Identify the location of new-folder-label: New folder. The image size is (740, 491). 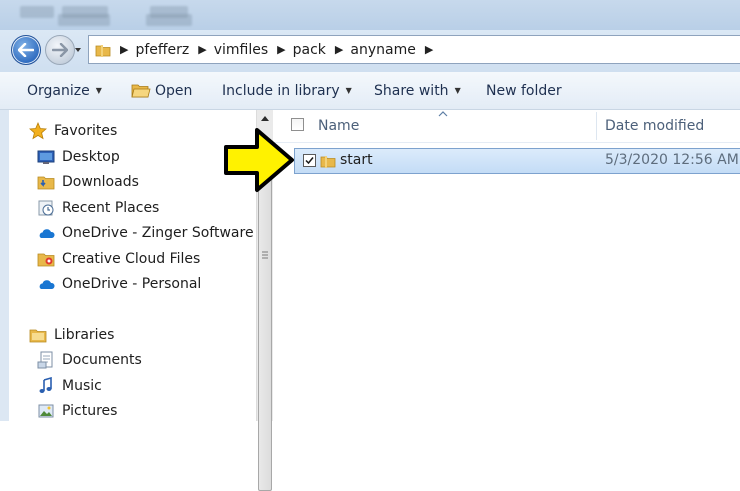
(524, 90).